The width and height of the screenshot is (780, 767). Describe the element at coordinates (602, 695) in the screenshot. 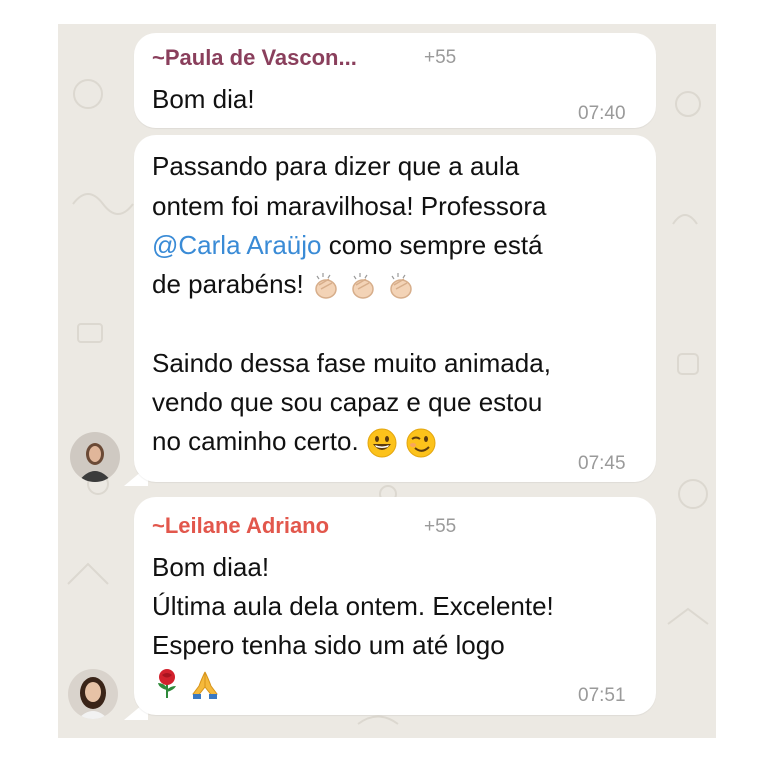

I see `message-time: 07:51` at that location.